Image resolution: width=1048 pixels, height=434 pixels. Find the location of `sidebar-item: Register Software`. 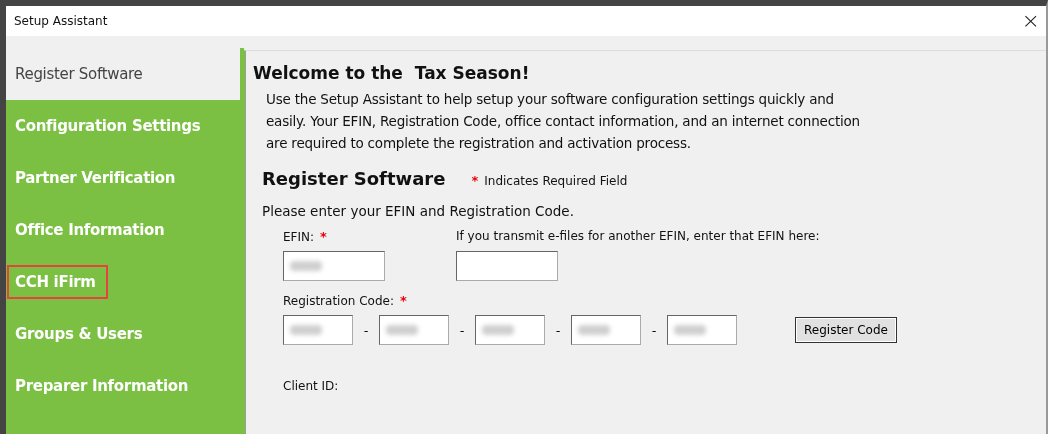

sidebar-item: Register Software is located at coordinates (123, 74).